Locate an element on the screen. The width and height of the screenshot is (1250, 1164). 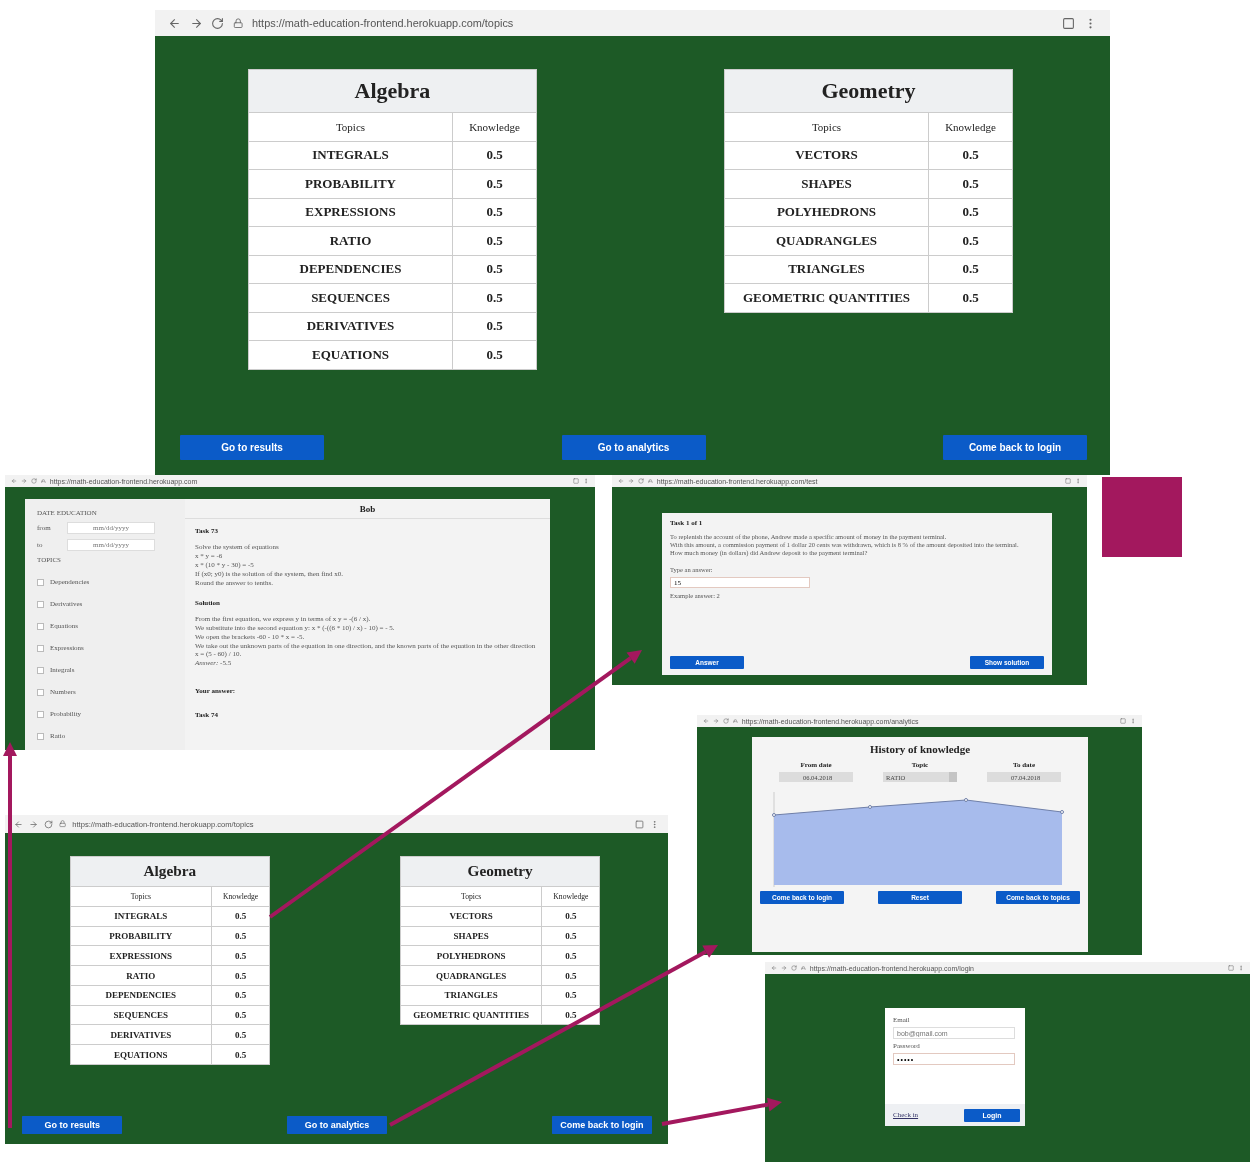
table-cell: SHAPES is located at coordinates (827, 184).